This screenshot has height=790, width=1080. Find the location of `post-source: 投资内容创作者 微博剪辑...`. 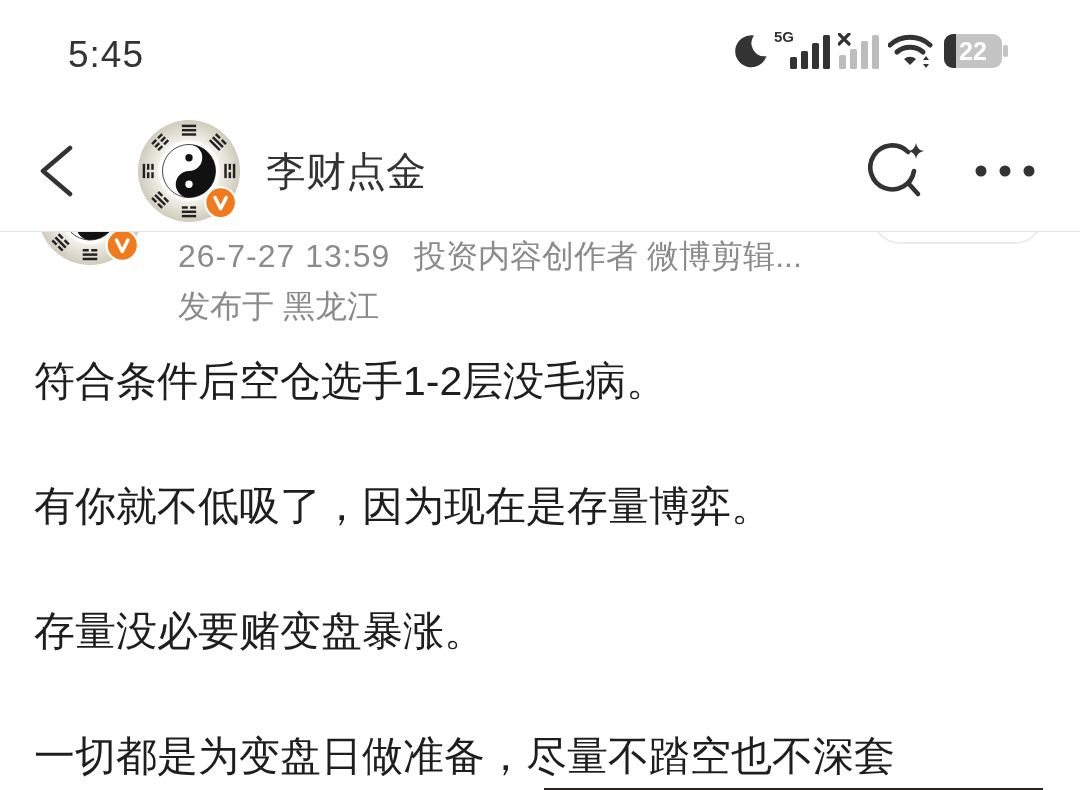

post-source: 投资内容创作者 微博剪辑... is located at coordinates (608, 256).